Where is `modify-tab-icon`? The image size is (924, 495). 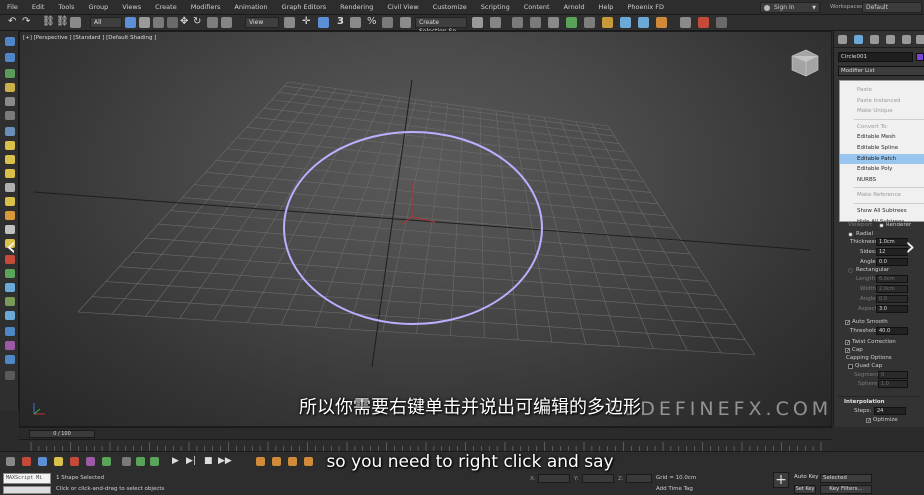
modify-tab-icon is located at coordinates (858, 39).